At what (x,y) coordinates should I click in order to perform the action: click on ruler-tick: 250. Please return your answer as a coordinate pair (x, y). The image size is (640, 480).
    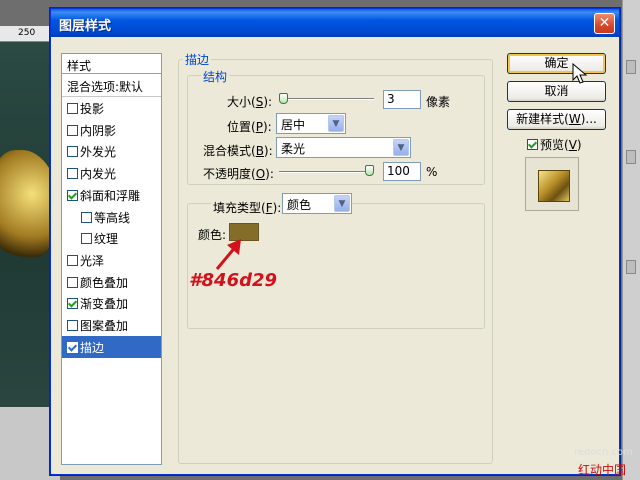
    Looking at the image, I should click on (27, 33).